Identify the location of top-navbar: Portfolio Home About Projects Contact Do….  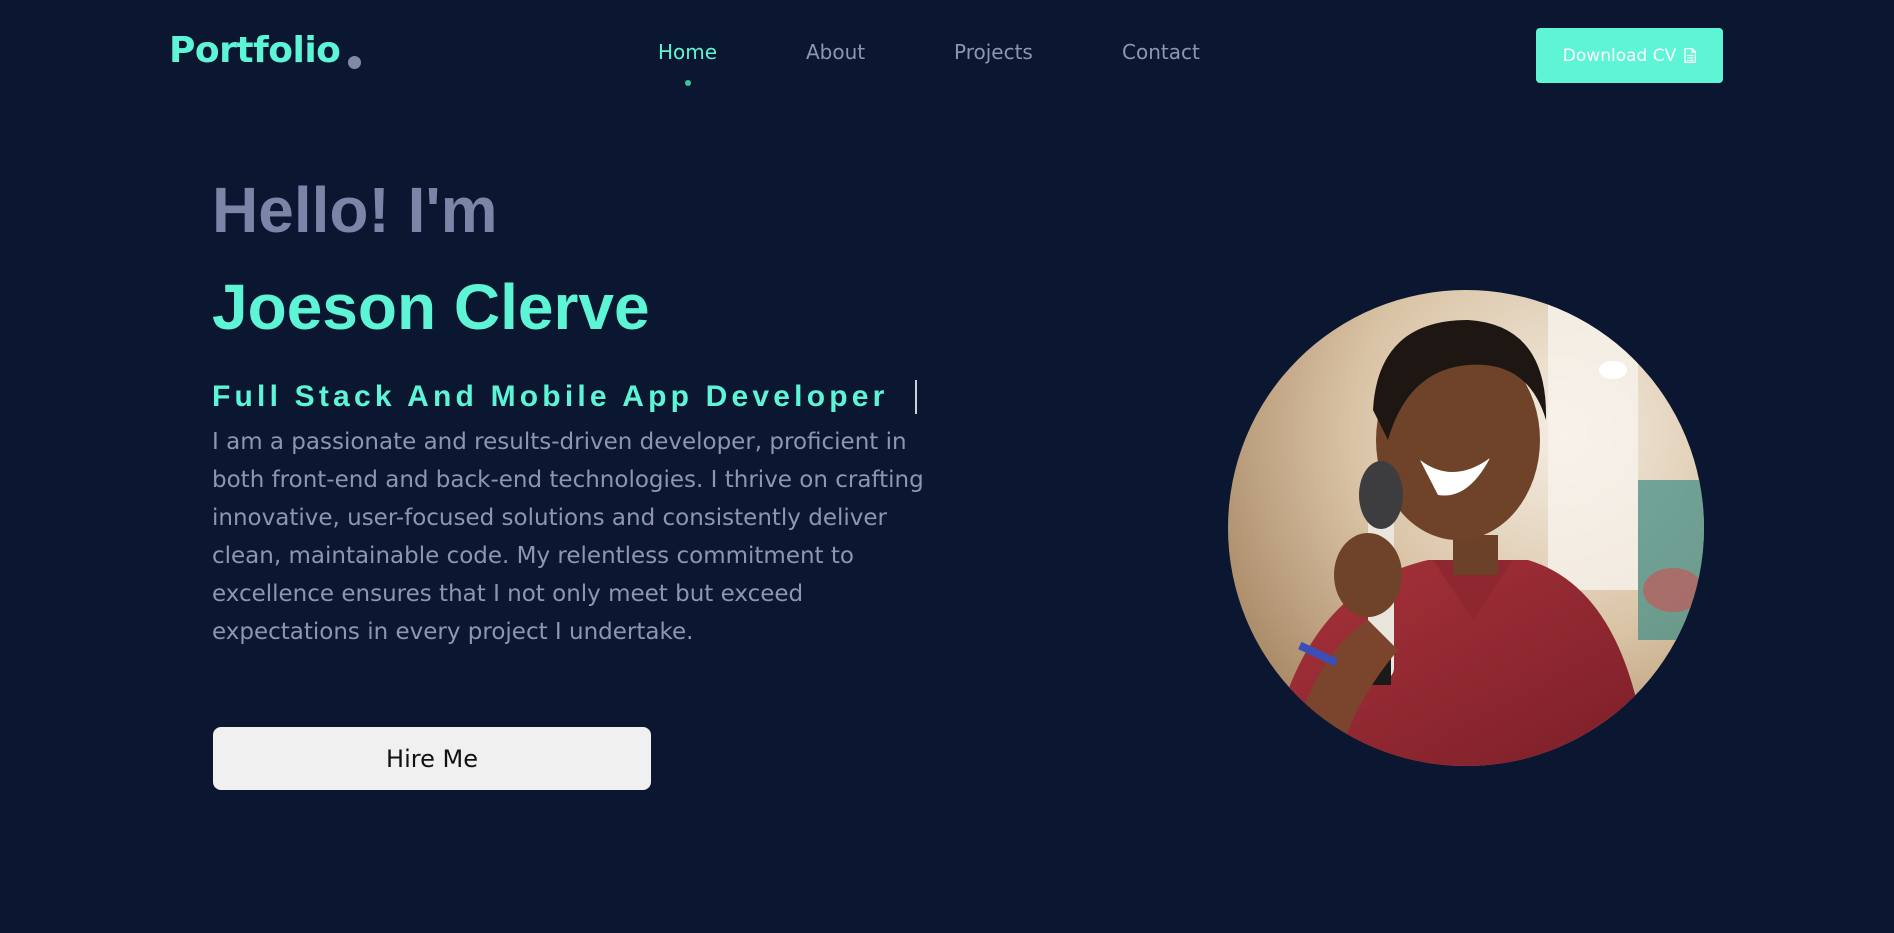
(947, 56).